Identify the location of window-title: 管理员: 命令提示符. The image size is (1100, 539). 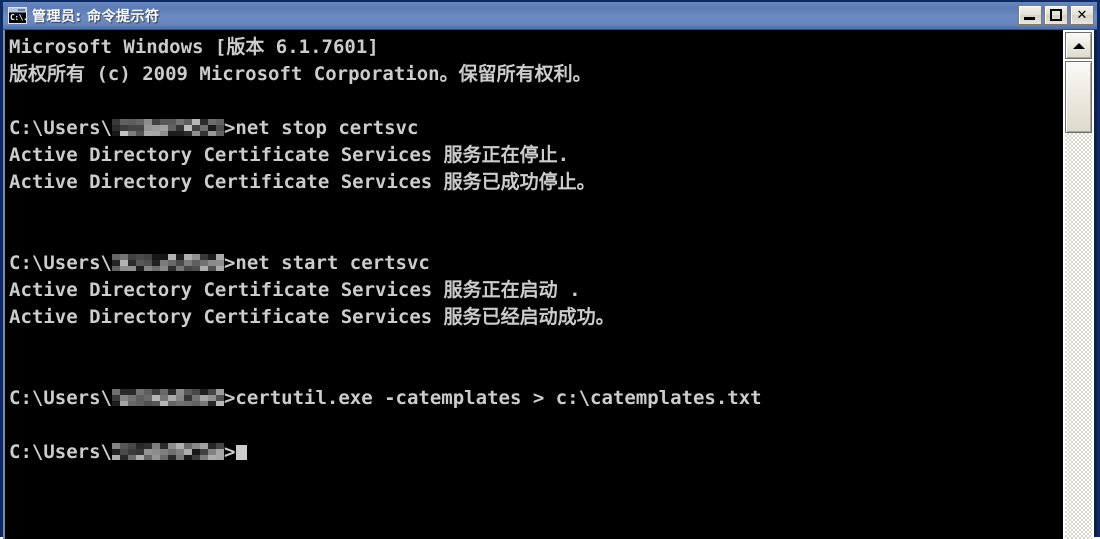
(96, 16).